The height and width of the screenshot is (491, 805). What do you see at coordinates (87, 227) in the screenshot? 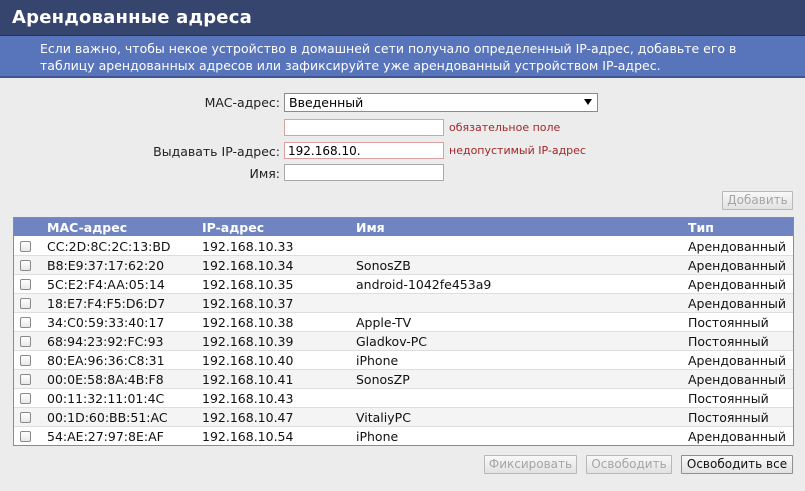
I see `column-header-mac: MAC-адрес` at bounding box center [87, 227].